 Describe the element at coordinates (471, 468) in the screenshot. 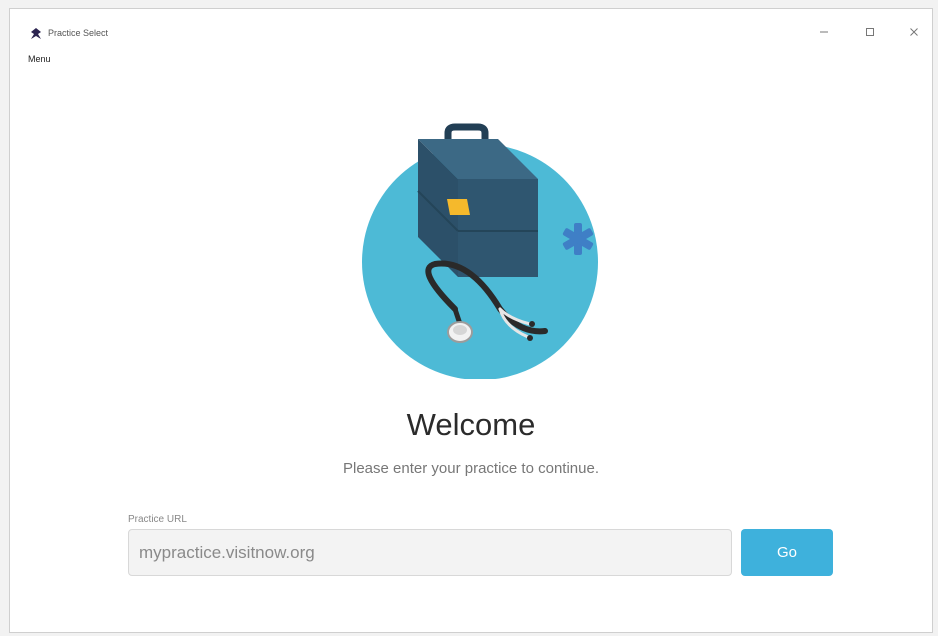

I see `welcome-subtitle: Please enter your practice to continue.` at that location.